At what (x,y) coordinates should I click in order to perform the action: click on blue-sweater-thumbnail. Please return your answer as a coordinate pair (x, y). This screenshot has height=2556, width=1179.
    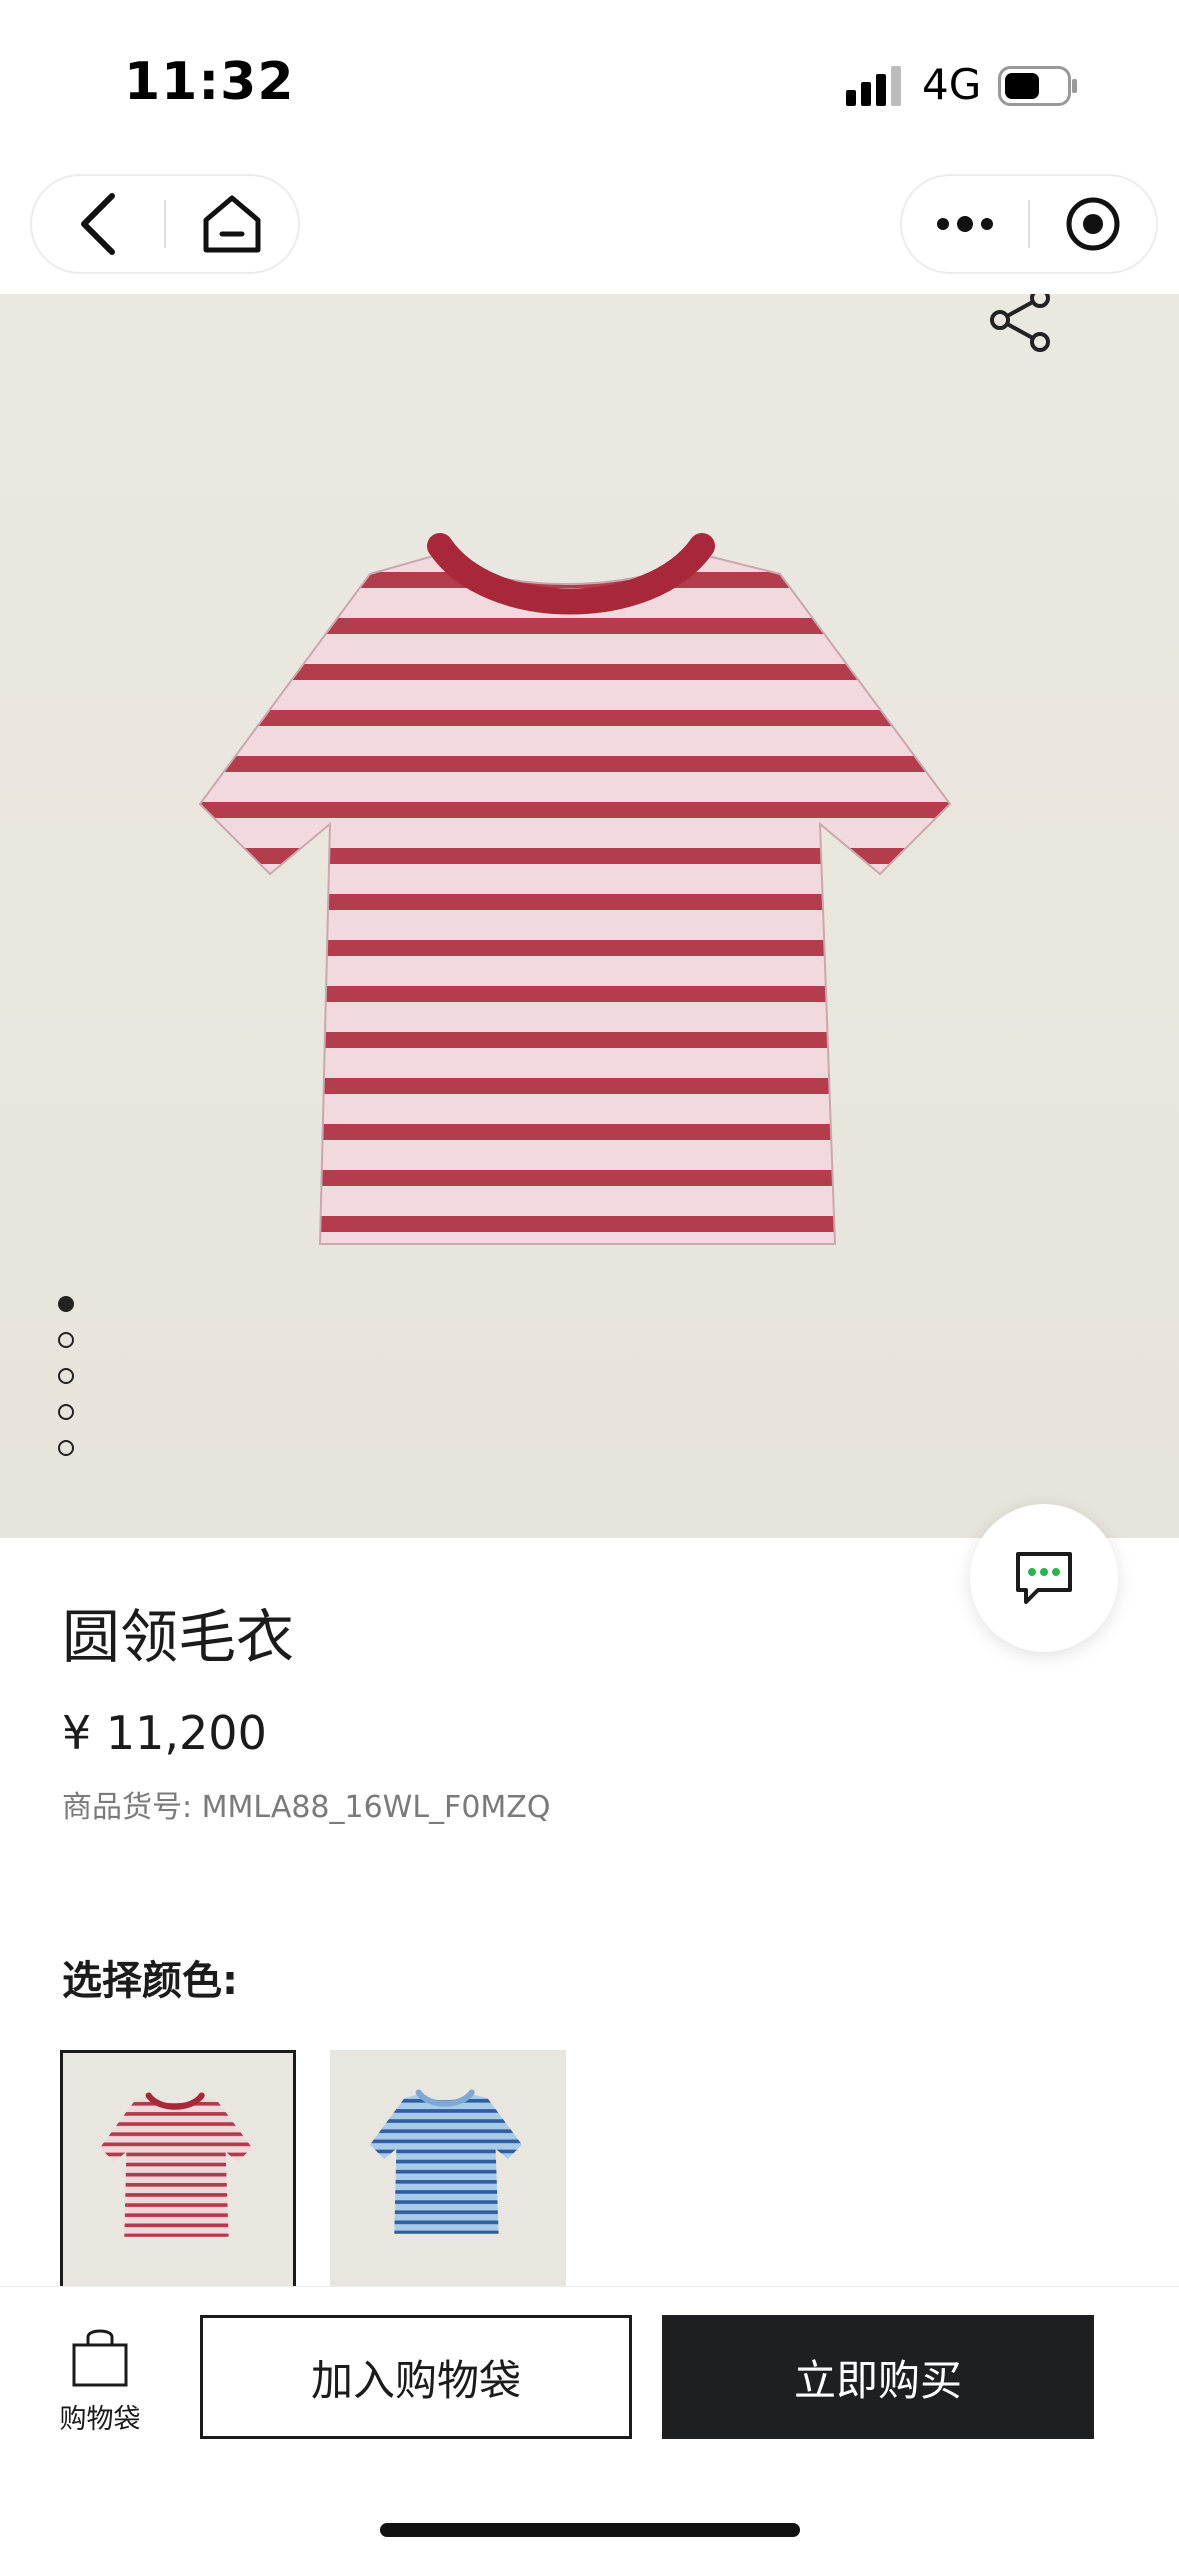
    Looking at the image, I should click on (446, 2161).